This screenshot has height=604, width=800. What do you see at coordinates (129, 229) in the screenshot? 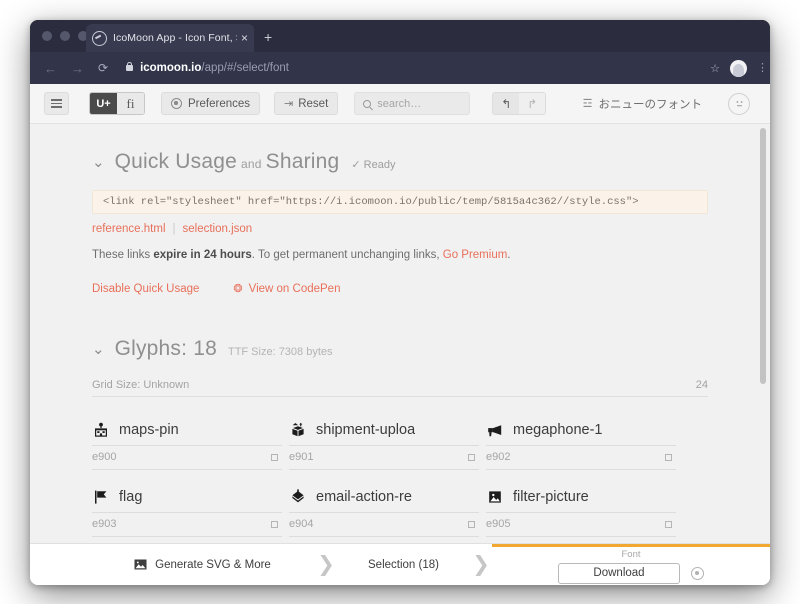
I see `reference-html-link: reference.html` at bounding box center [129, 229].